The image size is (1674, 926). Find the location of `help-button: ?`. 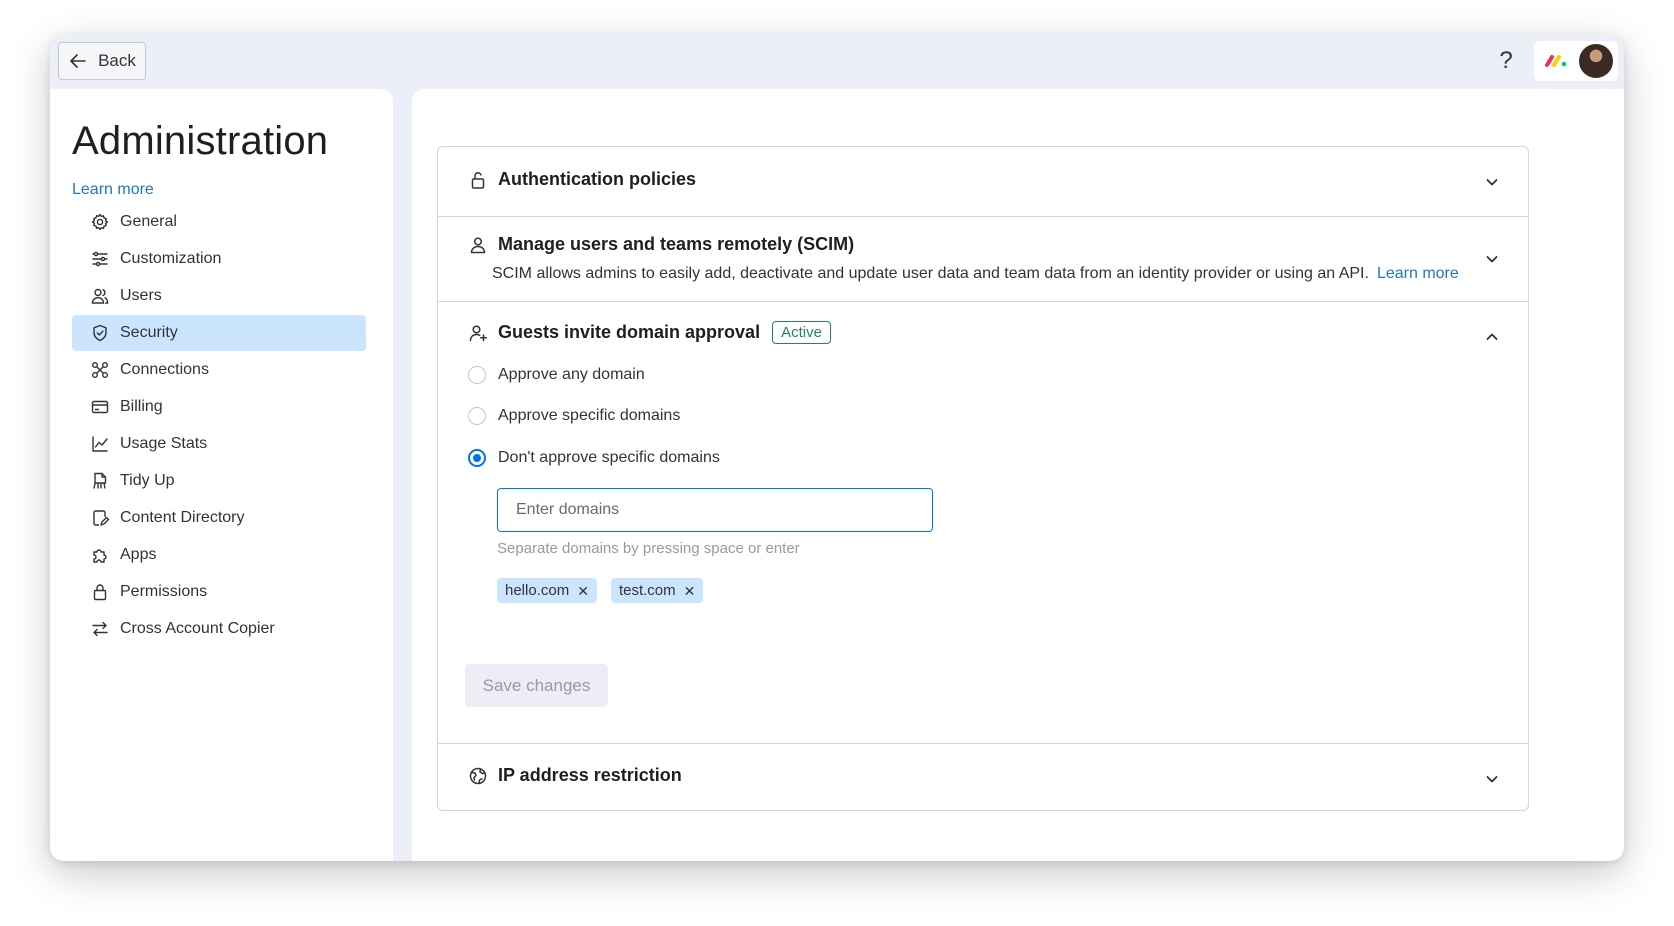

help-button: ? is located at coordinates (1506, 61).